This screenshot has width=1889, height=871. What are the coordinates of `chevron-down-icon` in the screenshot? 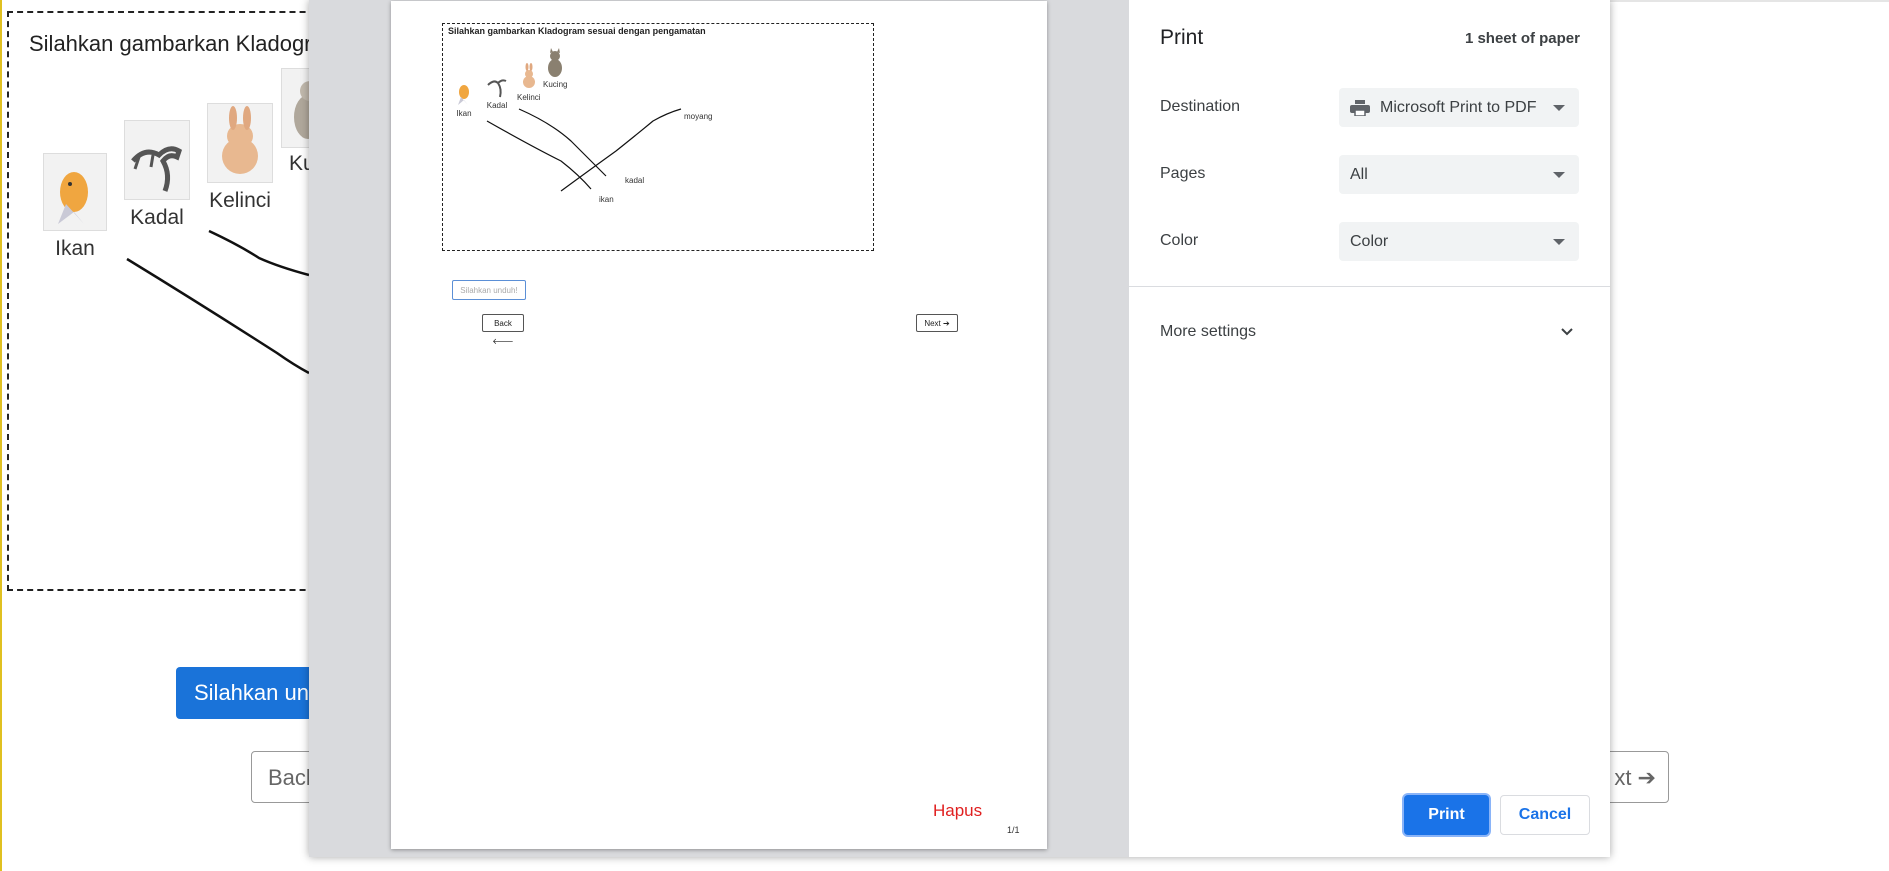 It's located at (1567, 332).